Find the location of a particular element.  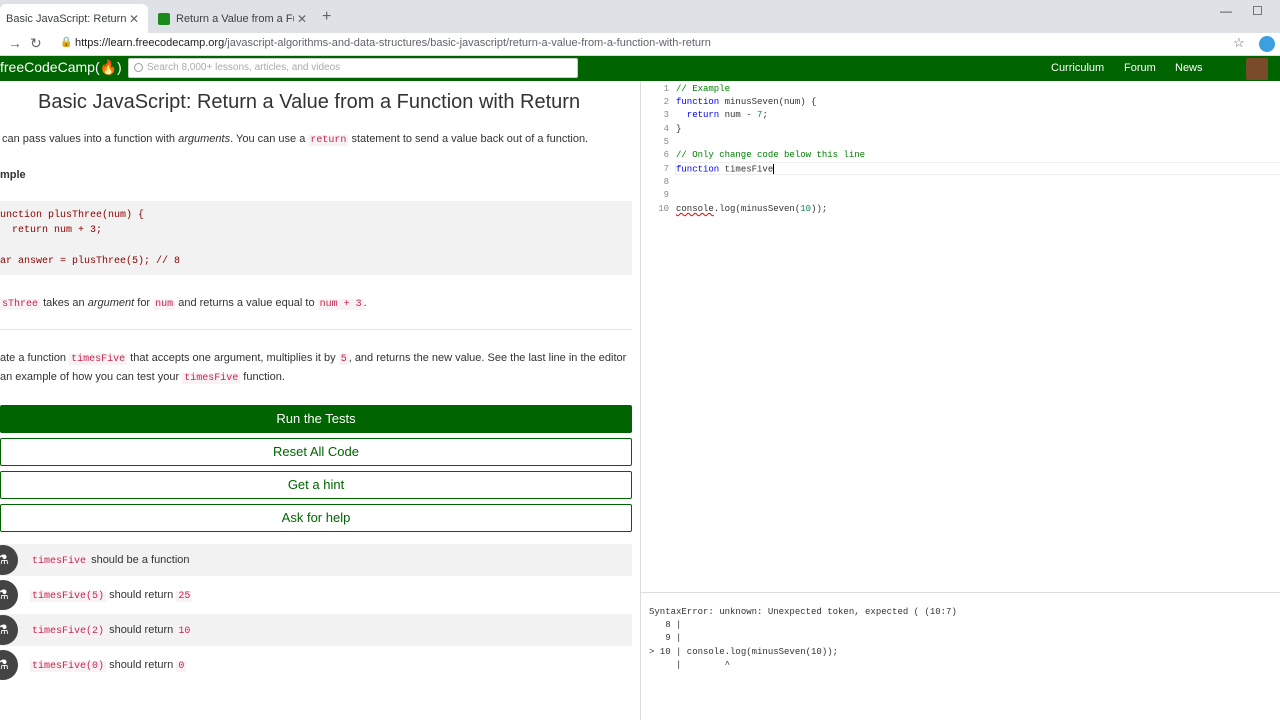

favicon-icon is located at coordinates (164, 18).